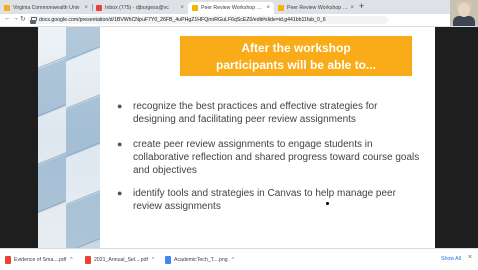 The image size is (478, 270). I want to click on tab-inbox: Inbox (775) - djburgess@vc ×, so click(140, 8).